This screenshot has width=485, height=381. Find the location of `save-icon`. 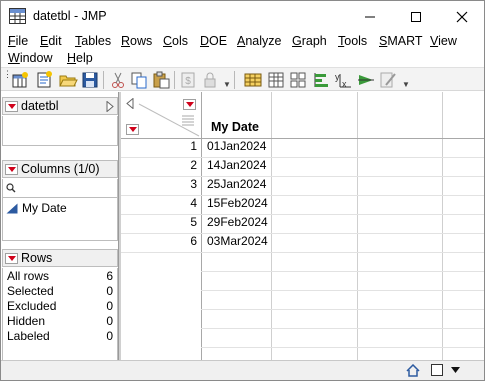

save-icon is located at coordinates (90, 80).